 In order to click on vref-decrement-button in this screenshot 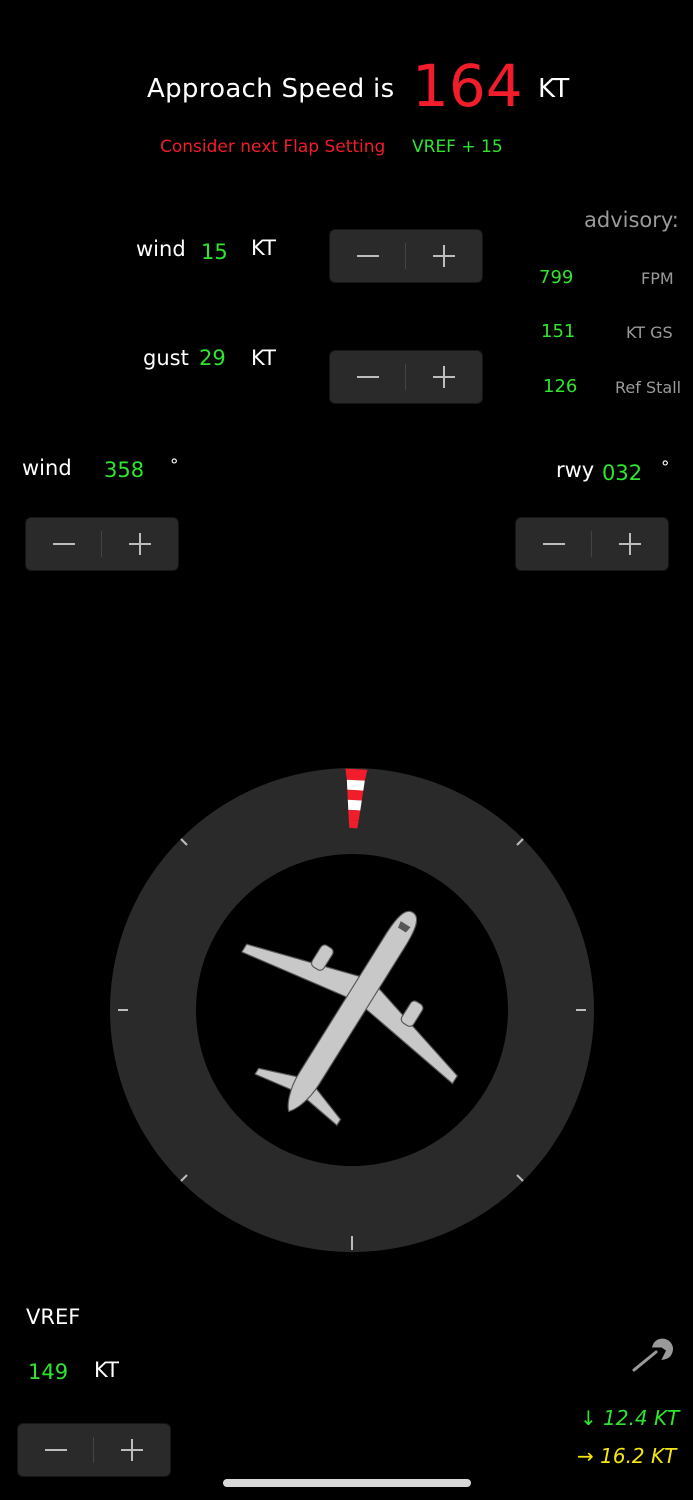, I will do `click(56, 1450)`.